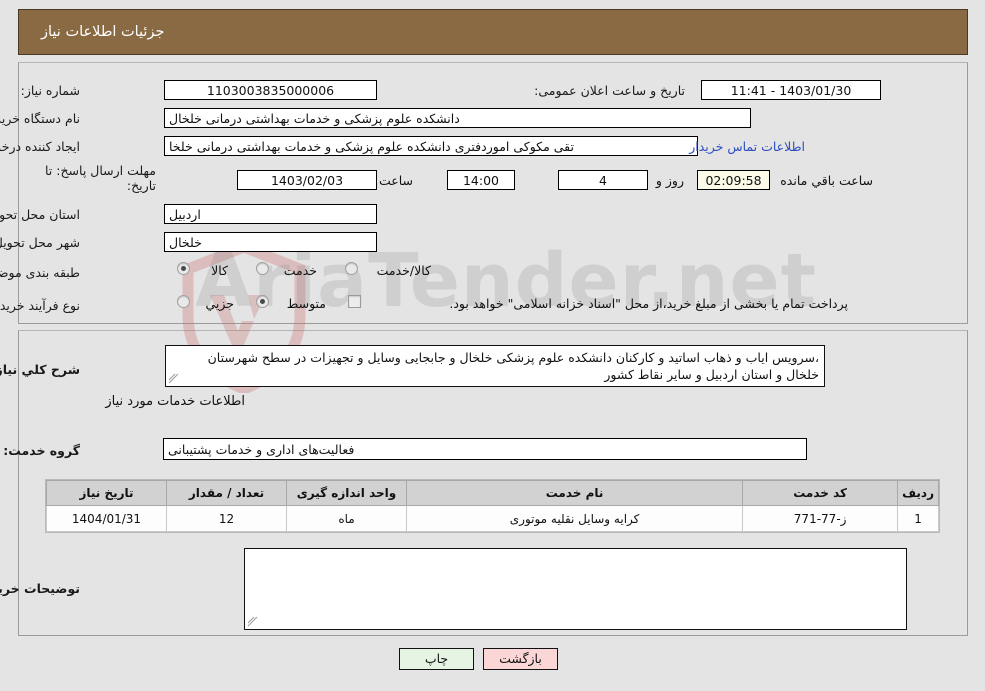 The height and width of the screenshot is (691, 985). What do you see at coordinates (575, 589) in the screenshot?
I see `buyer-notes-textarea` at bounding box center [575, 589].